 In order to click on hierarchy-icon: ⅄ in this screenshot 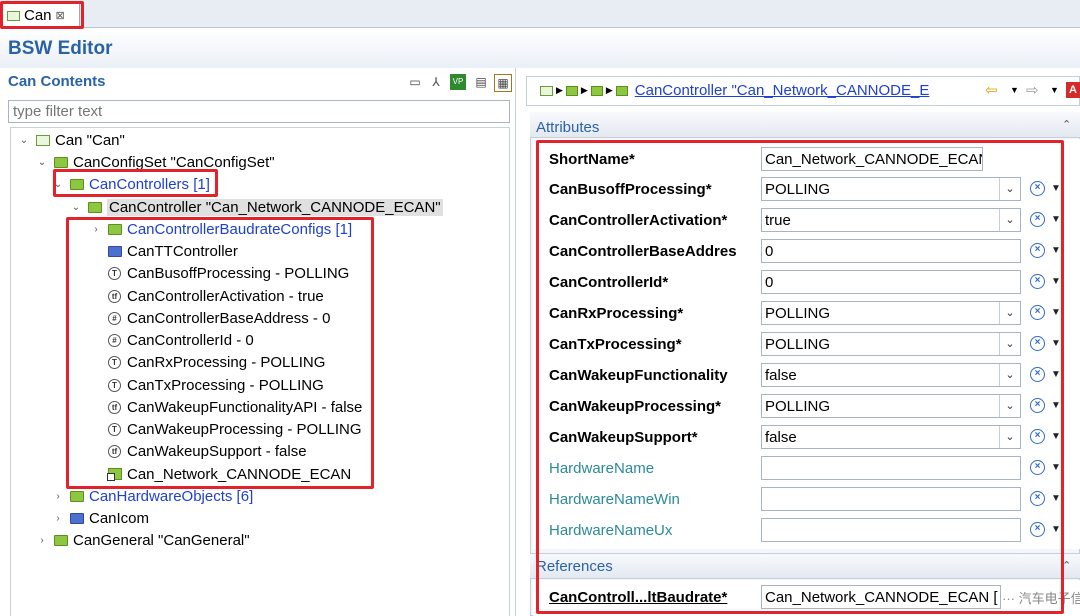, I will do `click(436, 82)`.